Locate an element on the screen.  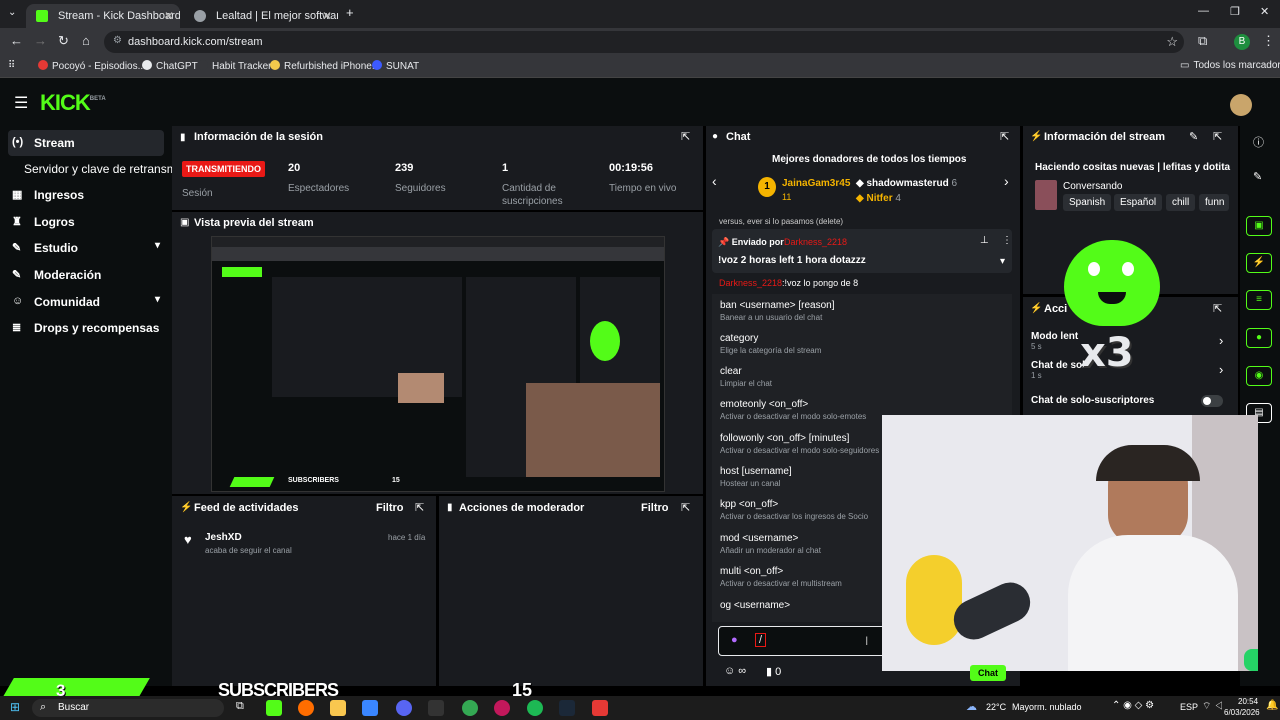
notification-bell-icon: 🔔 is located at coordinates (1272, 705).